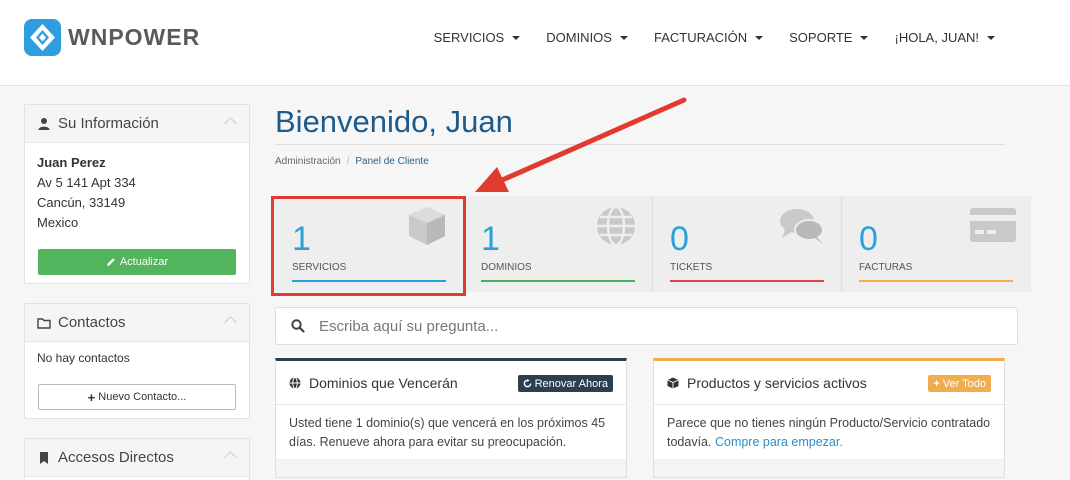 The width and height of the screenshot is (1070, 480). Describe the element at coordinates (490, 239) in the screenshot. I see `stat-count: 1` at that location.